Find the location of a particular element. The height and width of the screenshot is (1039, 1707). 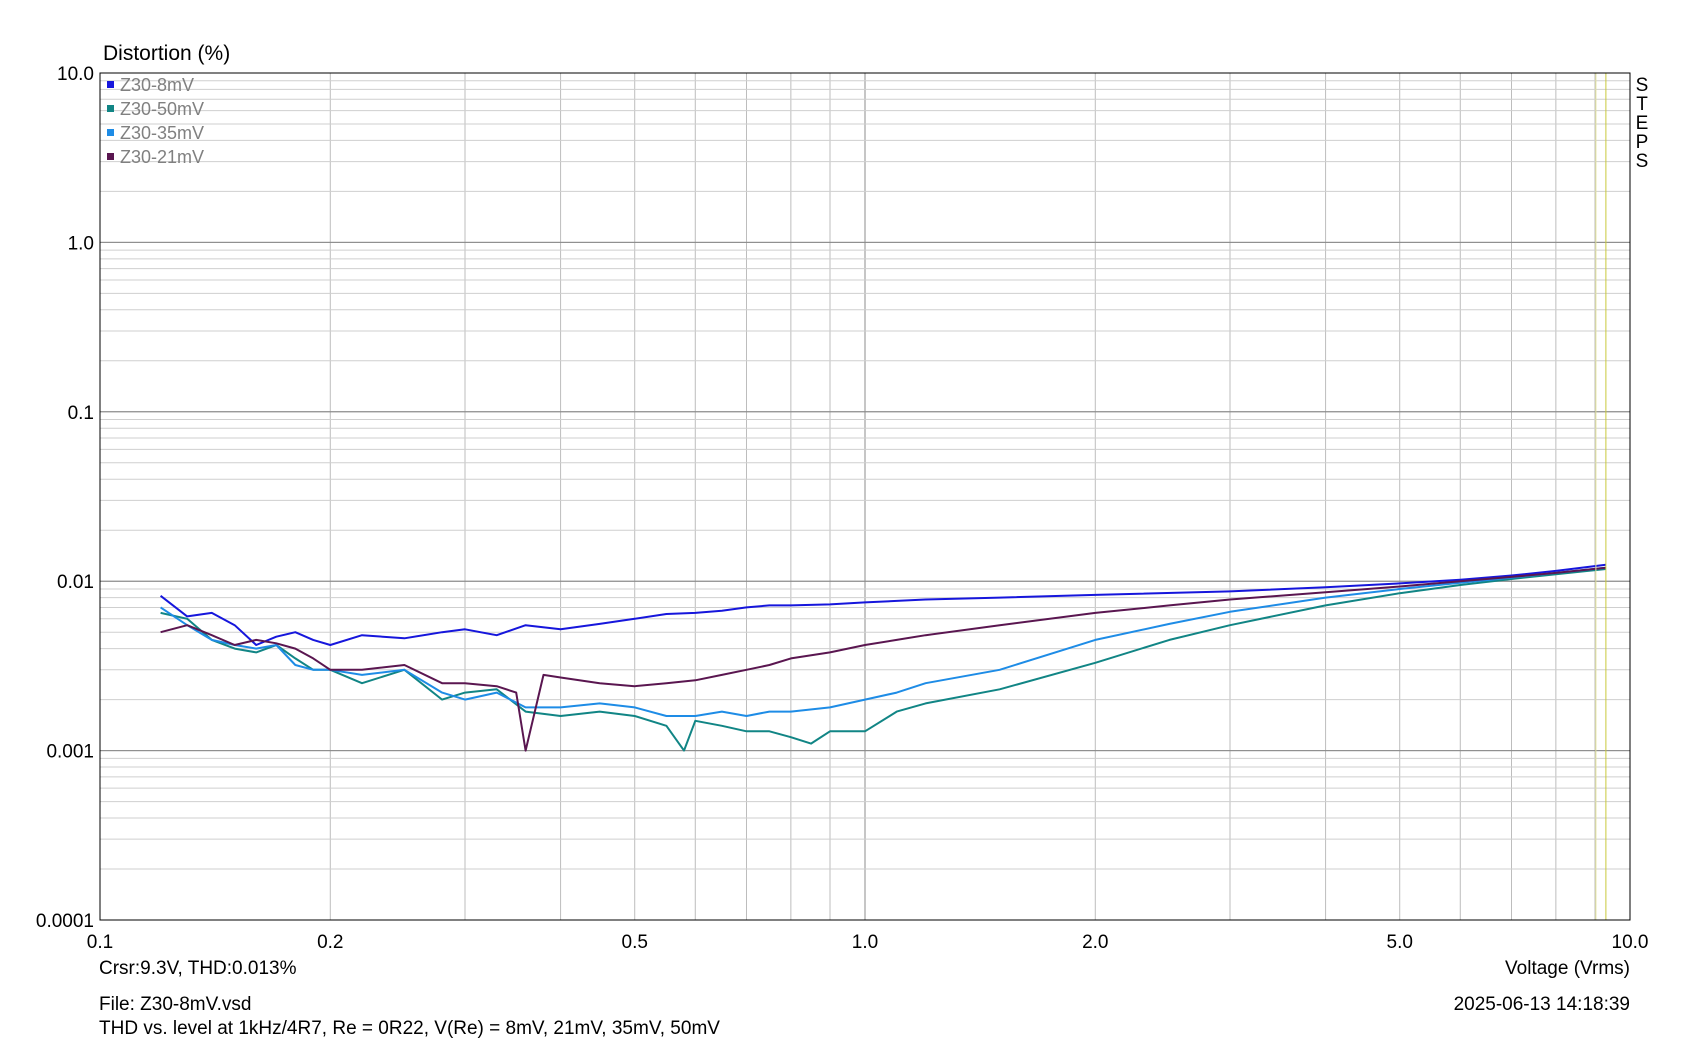

x-tick-label: 2.0 is located at coordinates (1095, 942).